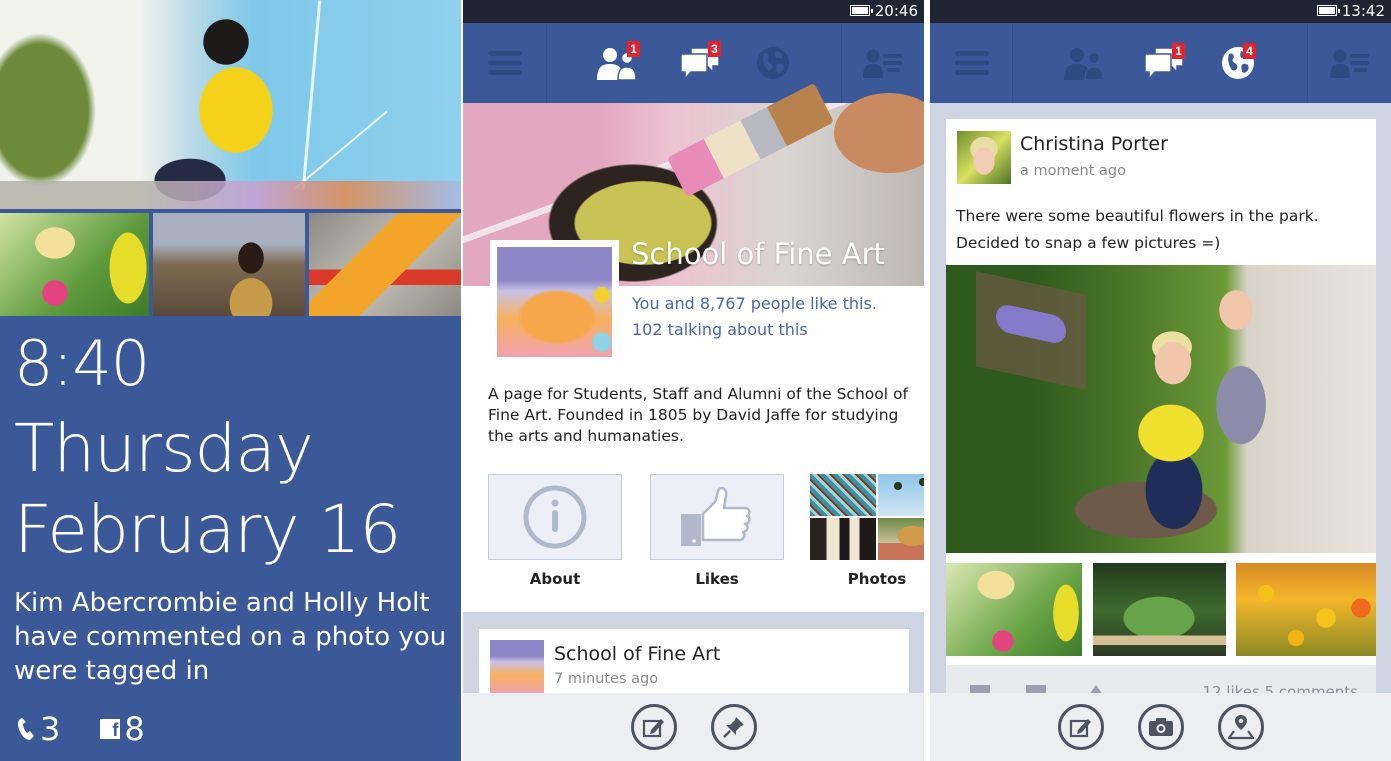 This screenshot has height=761, width=1391. I want to click on nav-bar: 1 4, so click(1160, 63).